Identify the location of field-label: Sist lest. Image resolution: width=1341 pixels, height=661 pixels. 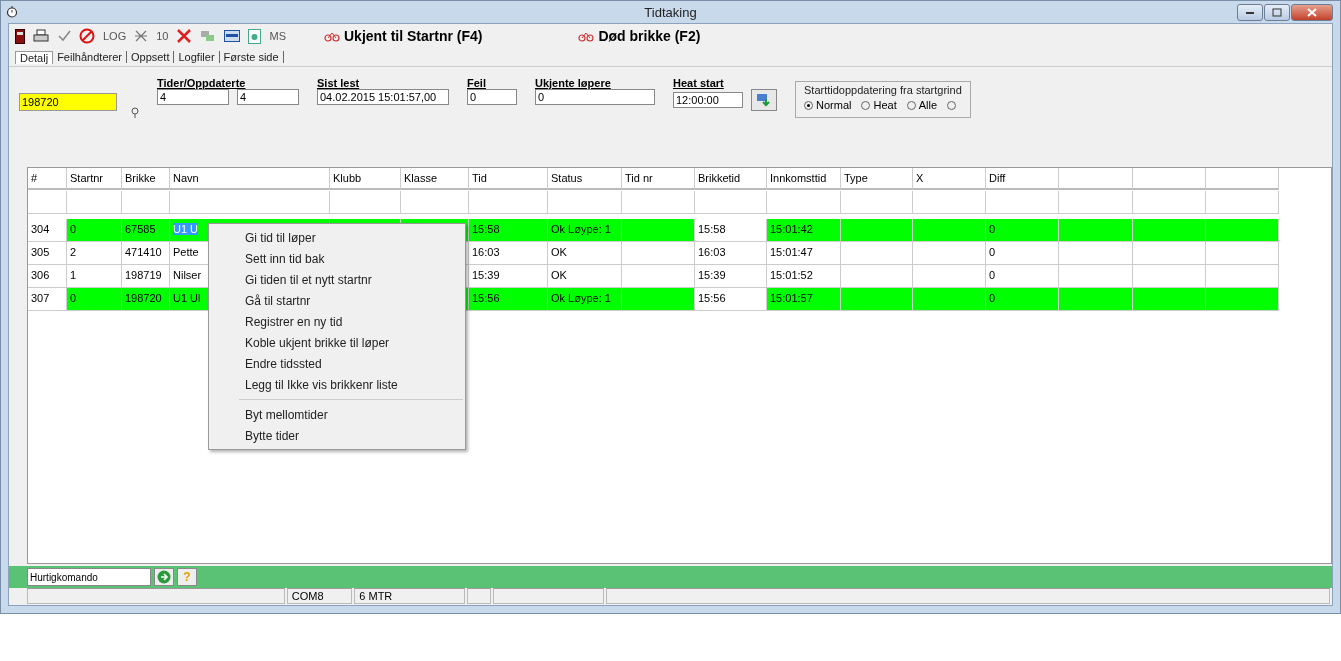
(339, 83).